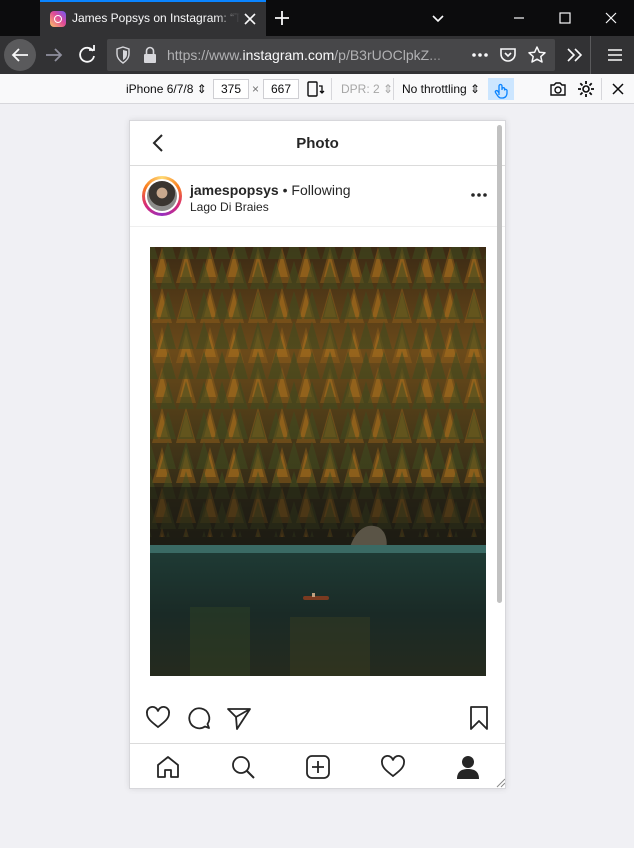  I want to click on rotate-icon, so click(315, 89).